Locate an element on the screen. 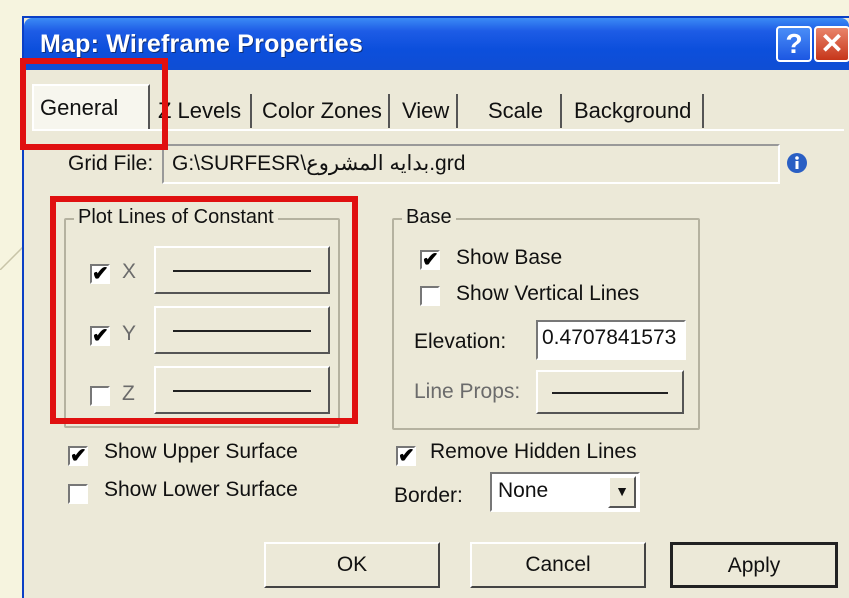 The height and width of the screenshot is (598, 849). plot-y-label: Y is located at coordinates (129, 333).